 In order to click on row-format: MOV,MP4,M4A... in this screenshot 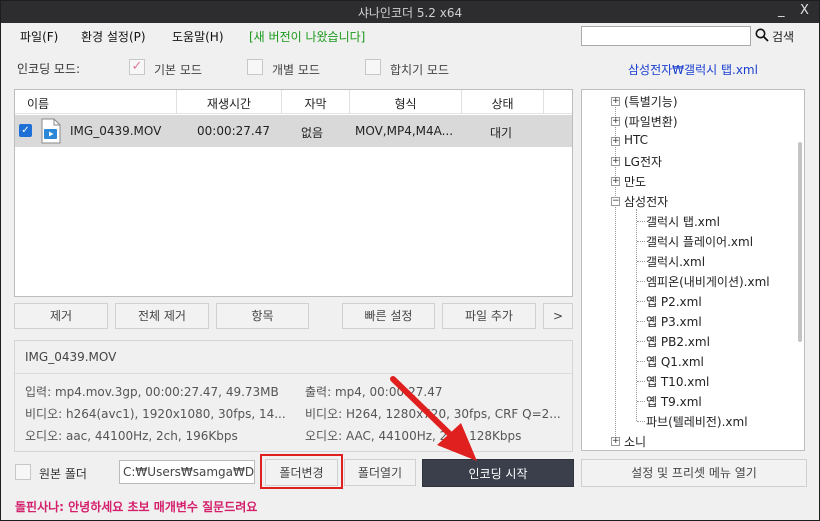, I will do `click(404, 131)`.